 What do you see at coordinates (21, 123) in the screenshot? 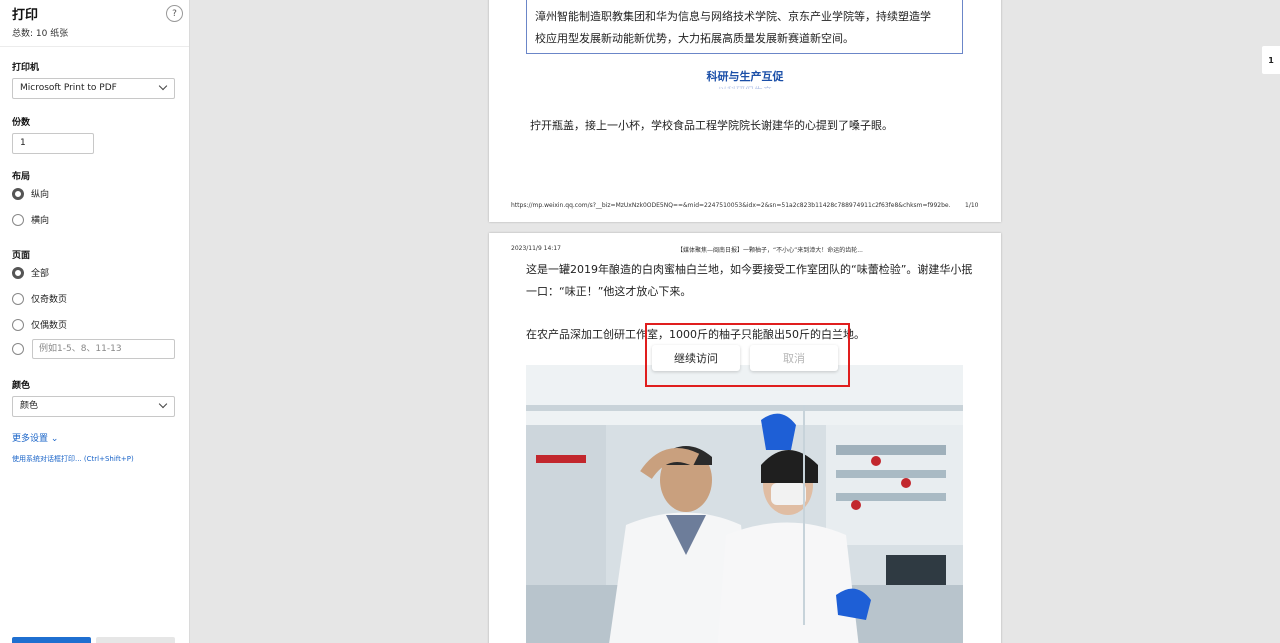
I see `copies-label: 份数` at bounding box center [21, 123].